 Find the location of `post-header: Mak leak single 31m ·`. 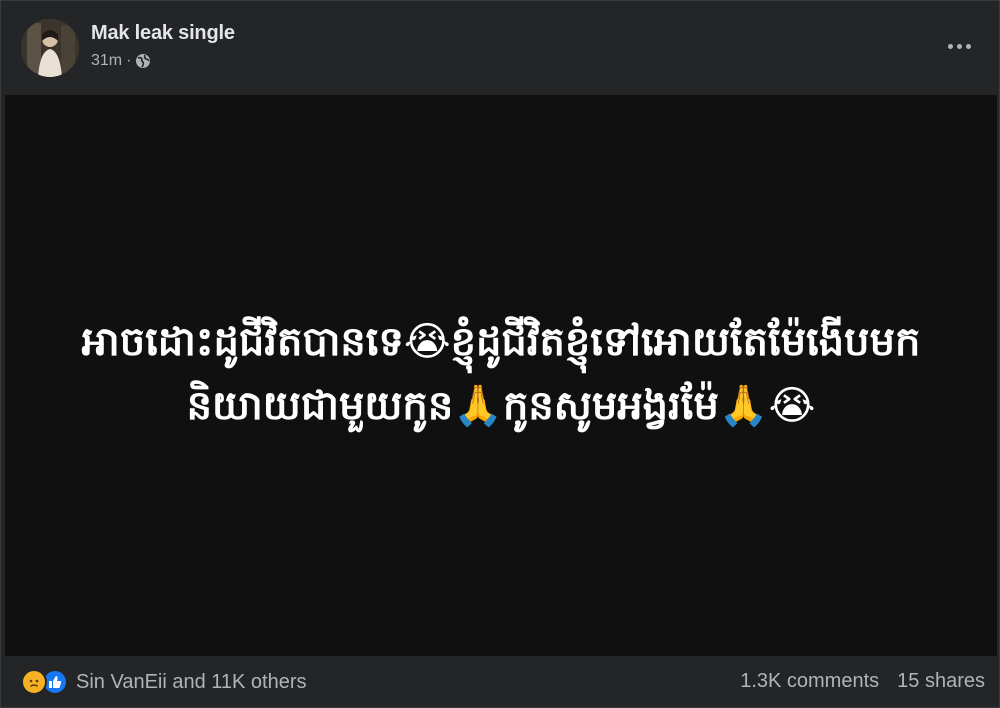

post-header: Mak leak single 31m · is located at coordinates (500, 48).